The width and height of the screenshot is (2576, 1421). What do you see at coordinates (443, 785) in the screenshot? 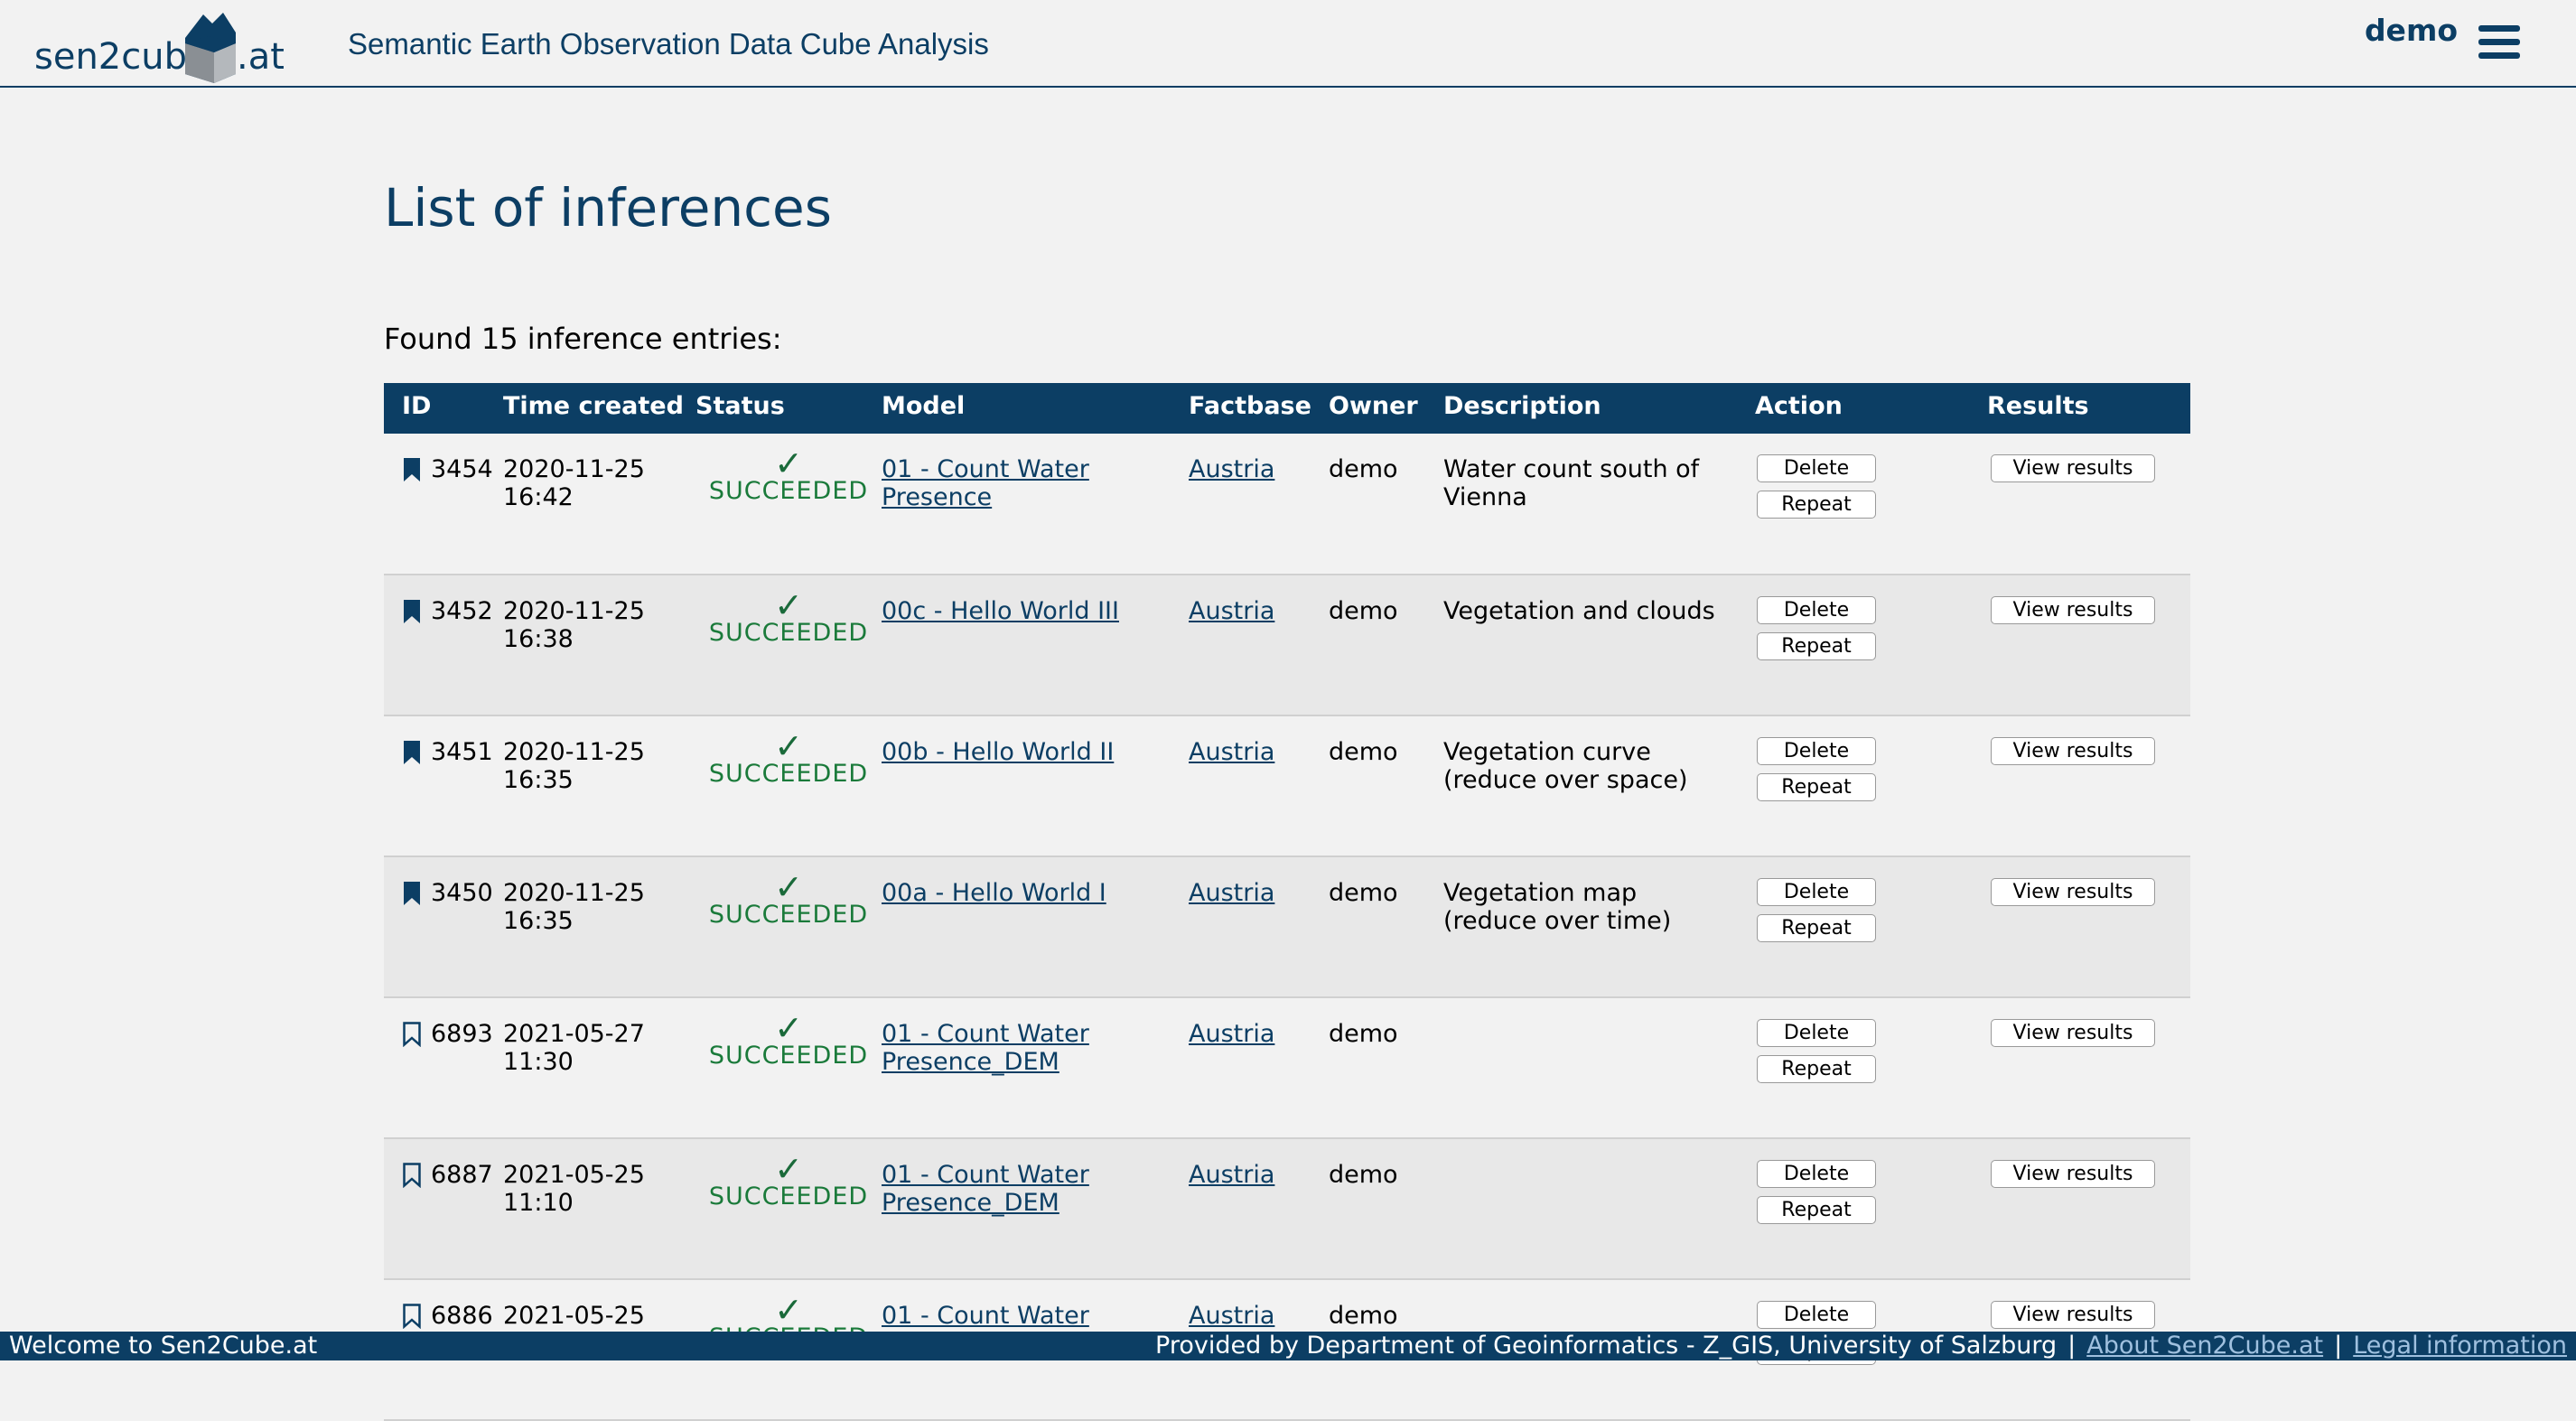
I see `cell-id: 3451` at bounding box center [443, 785].